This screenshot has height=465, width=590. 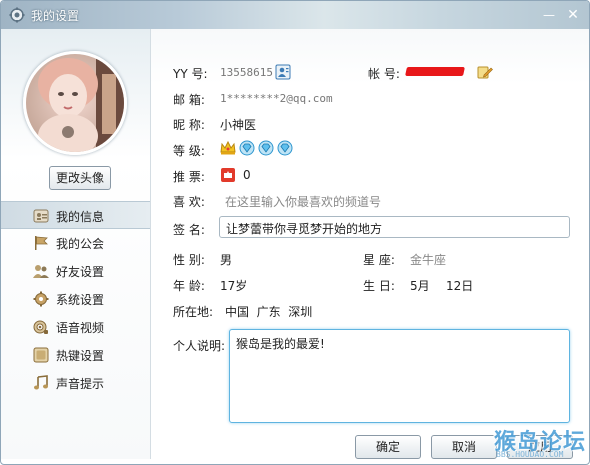 I want to click on nav-item-system-settings: 系统设置, so click(x=75, y=299).